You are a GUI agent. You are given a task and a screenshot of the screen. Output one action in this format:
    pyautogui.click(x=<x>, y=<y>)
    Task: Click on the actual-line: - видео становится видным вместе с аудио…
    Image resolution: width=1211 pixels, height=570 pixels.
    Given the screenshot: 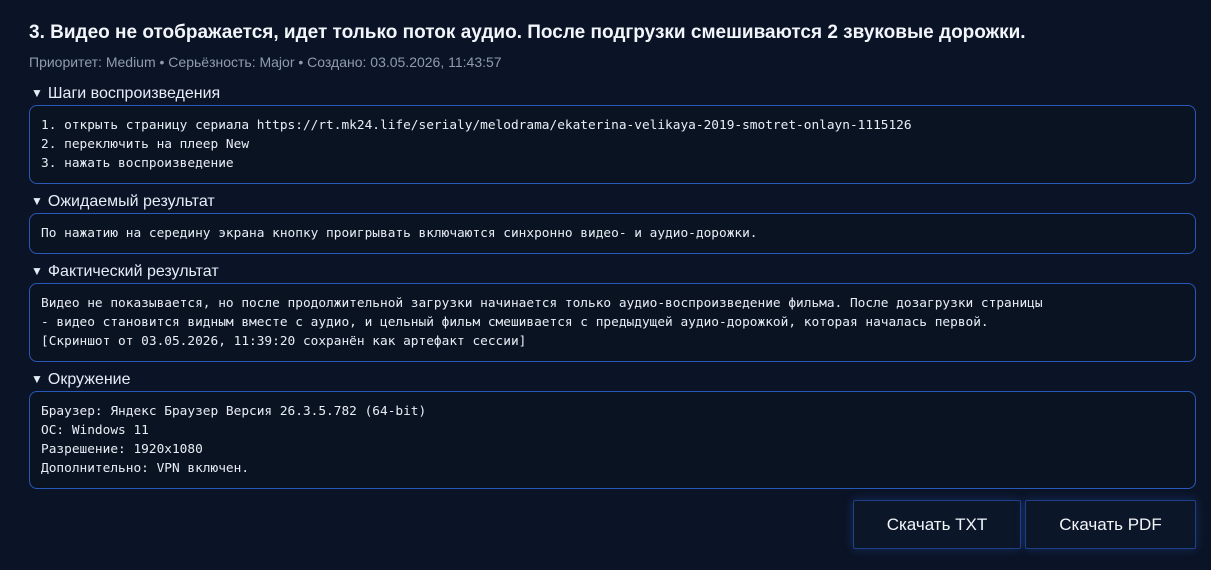 What is the action you would take?
    pyautogui.click(x=515, y=322)
    